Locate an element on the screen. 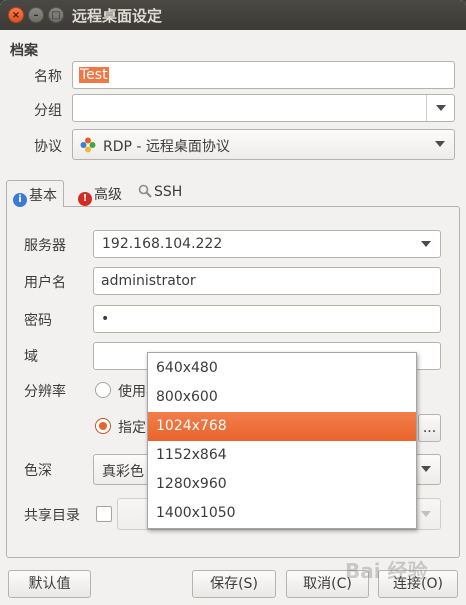  protocol-dropdown-button is located at coordinates (440, 144).